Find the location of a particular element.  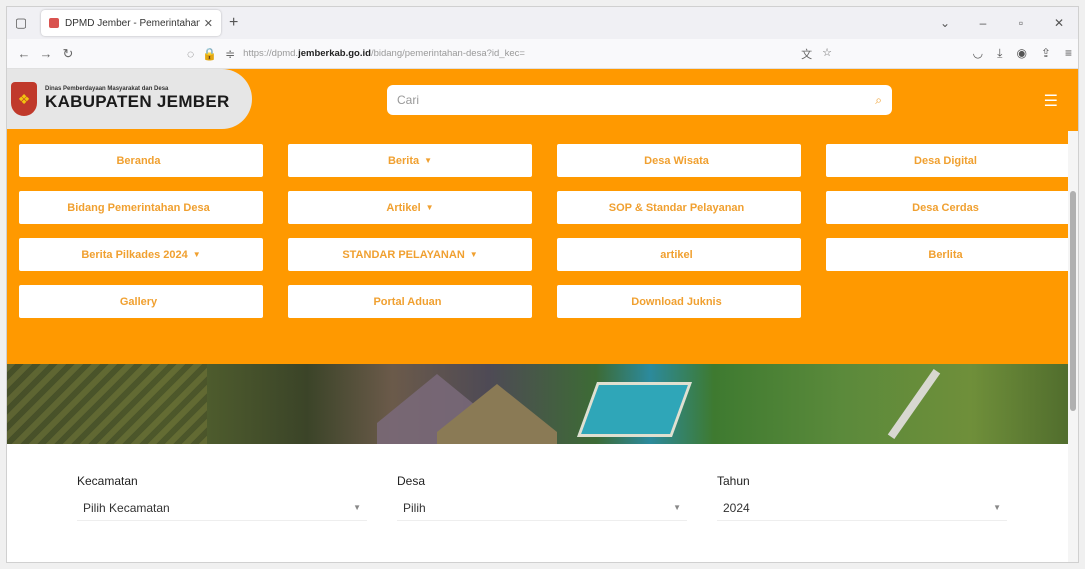

page-scrollbar is located at coordinates (1073, 346).